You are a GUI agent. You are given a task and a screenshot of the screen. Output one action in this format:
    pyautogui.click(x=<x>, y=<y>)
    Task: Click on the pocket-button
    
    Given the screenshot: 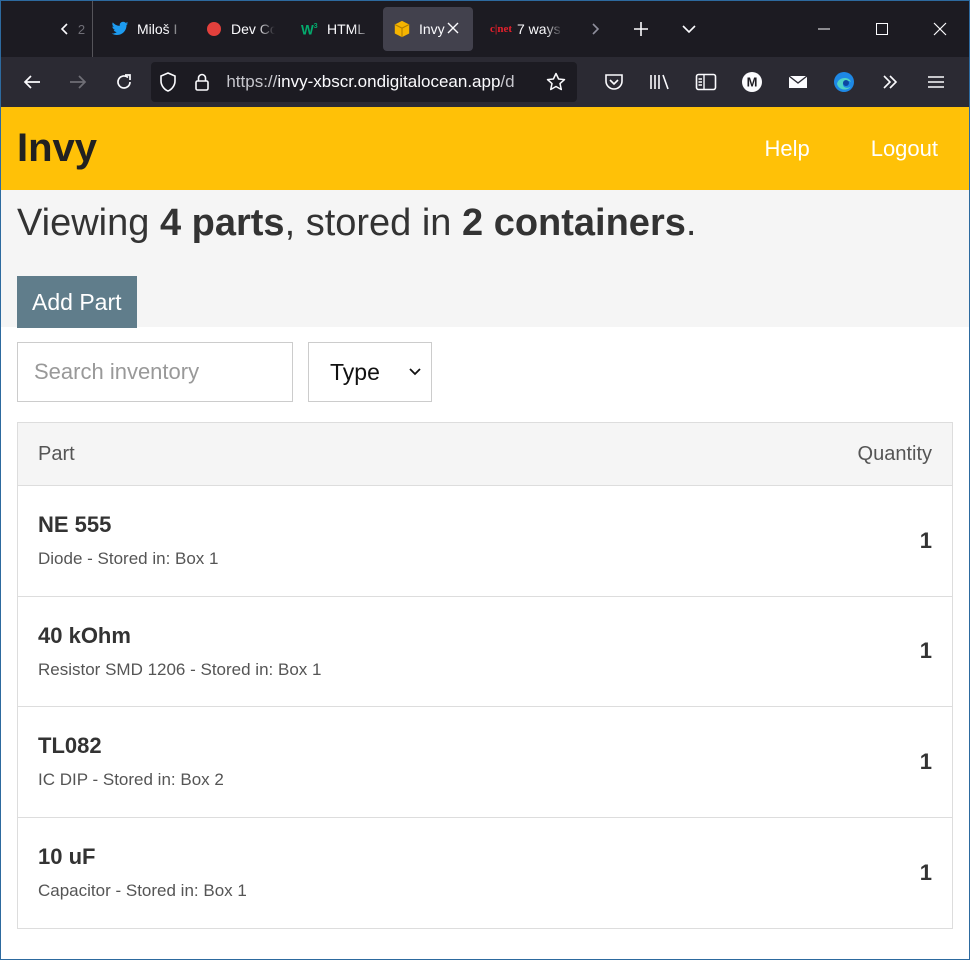 What is the action you would take?
    pyautogui.click(x=614, y=82)
    